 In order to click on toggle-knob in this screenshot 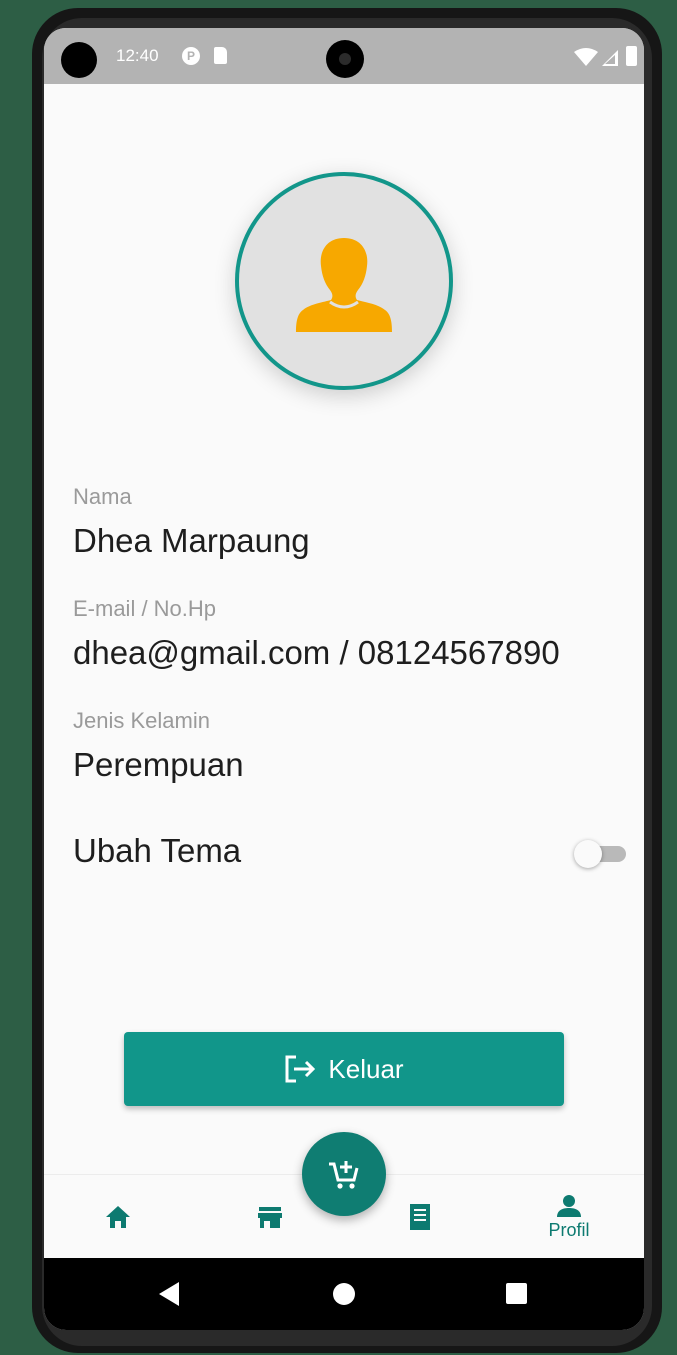, I will do `click(588, 854)`.